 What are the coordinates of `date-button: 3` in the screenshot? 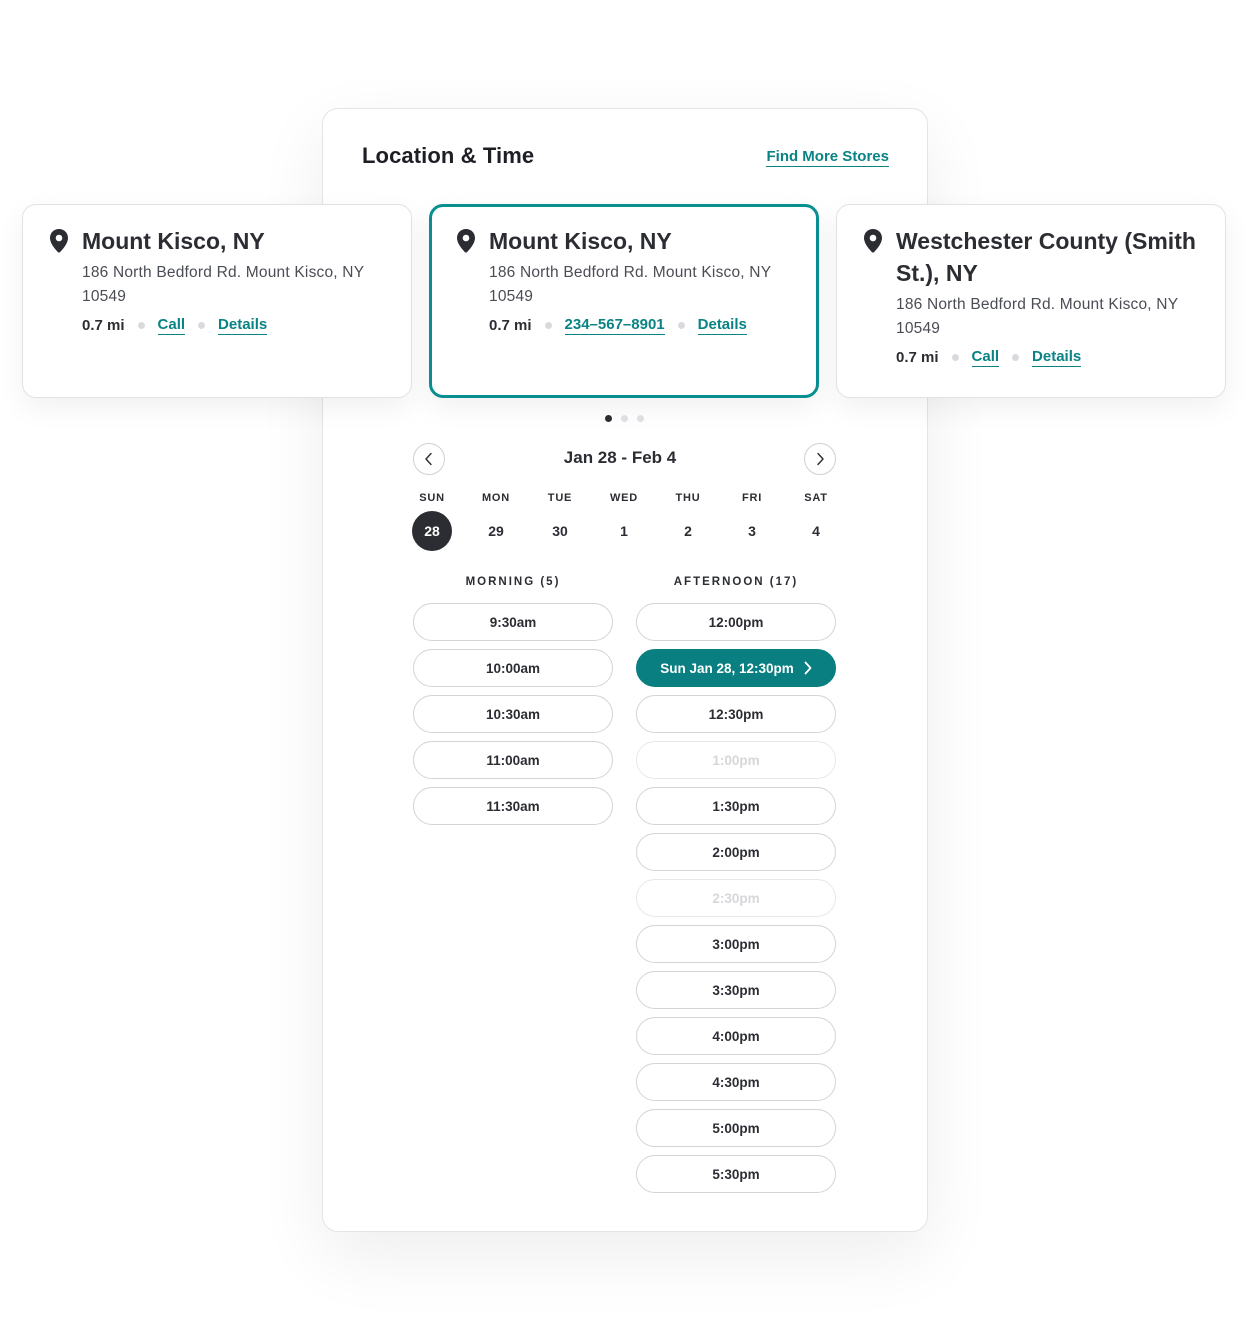 It's located at (752, 531).